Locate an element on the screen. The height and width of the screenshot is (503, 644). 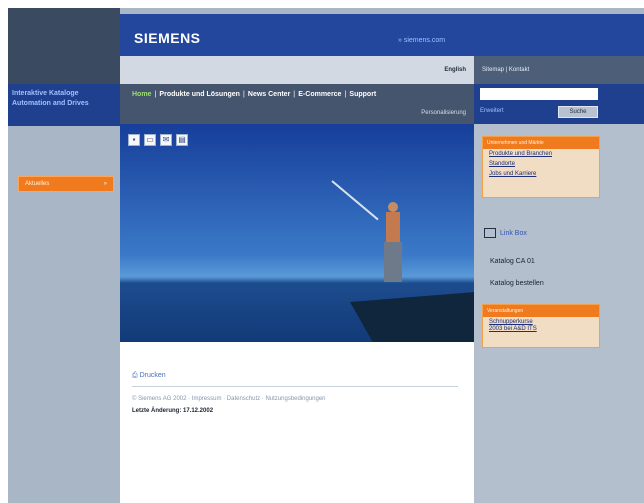
link-products-industries: Produkte und Branchen is located at coordinates (541, 154).